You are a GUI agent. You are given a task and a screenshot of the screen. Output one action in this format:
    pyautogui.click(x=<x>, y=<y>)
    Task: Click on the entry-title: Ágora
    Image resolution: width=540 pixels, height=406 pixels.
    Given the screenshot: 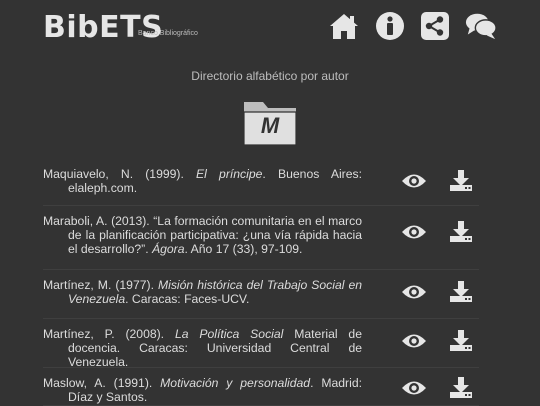 What is the action you would take?
    pyautogui.click(x=168, y=249)
    